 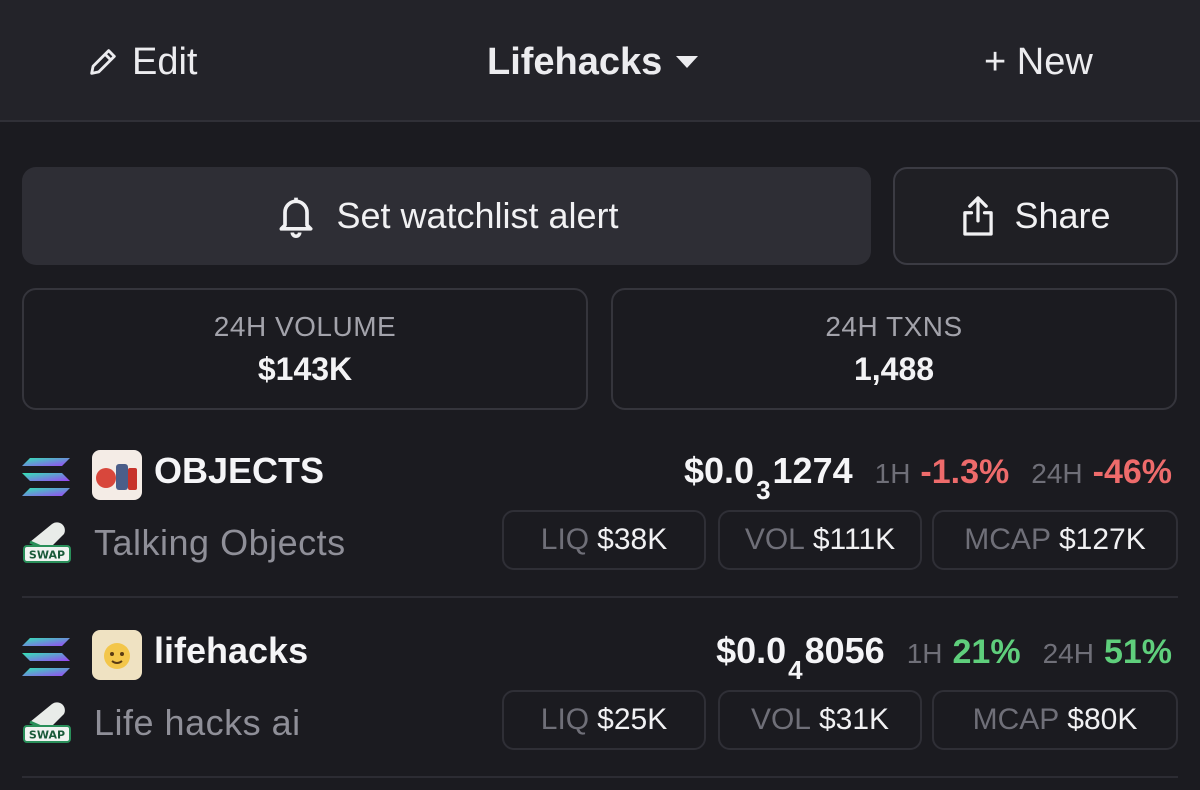 What do you see at coordinates (986, 652) in the screenshot?
I see `change-1h-value: 21%` at bounding box center [986, 652].